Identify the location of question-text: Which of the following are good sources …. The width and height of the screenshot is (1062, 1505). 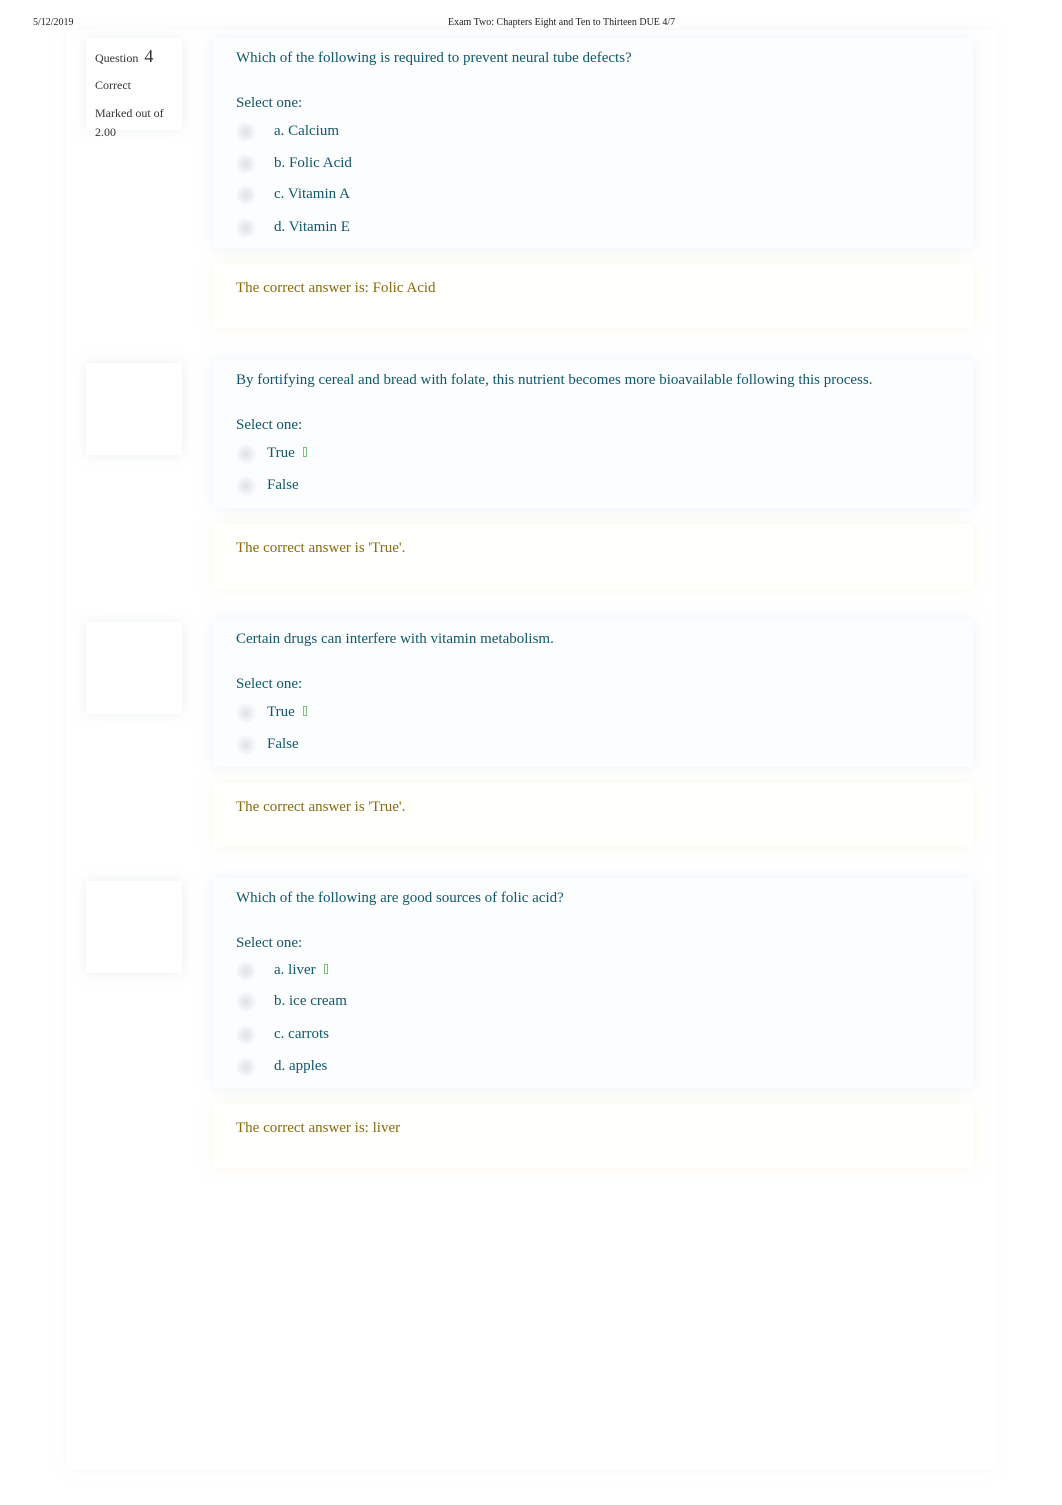
(400, 898).